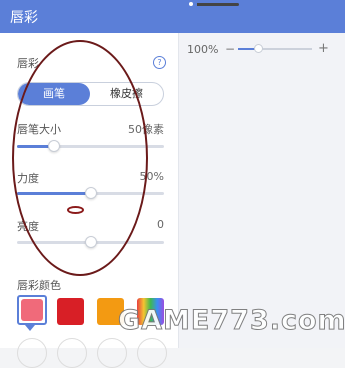 The height and width of the screenshot is (368, 345). What do you see at coordinates (75, 210) in the screenshot?
I see `annotation-ellipse-small` at bounding box center [75, 210].